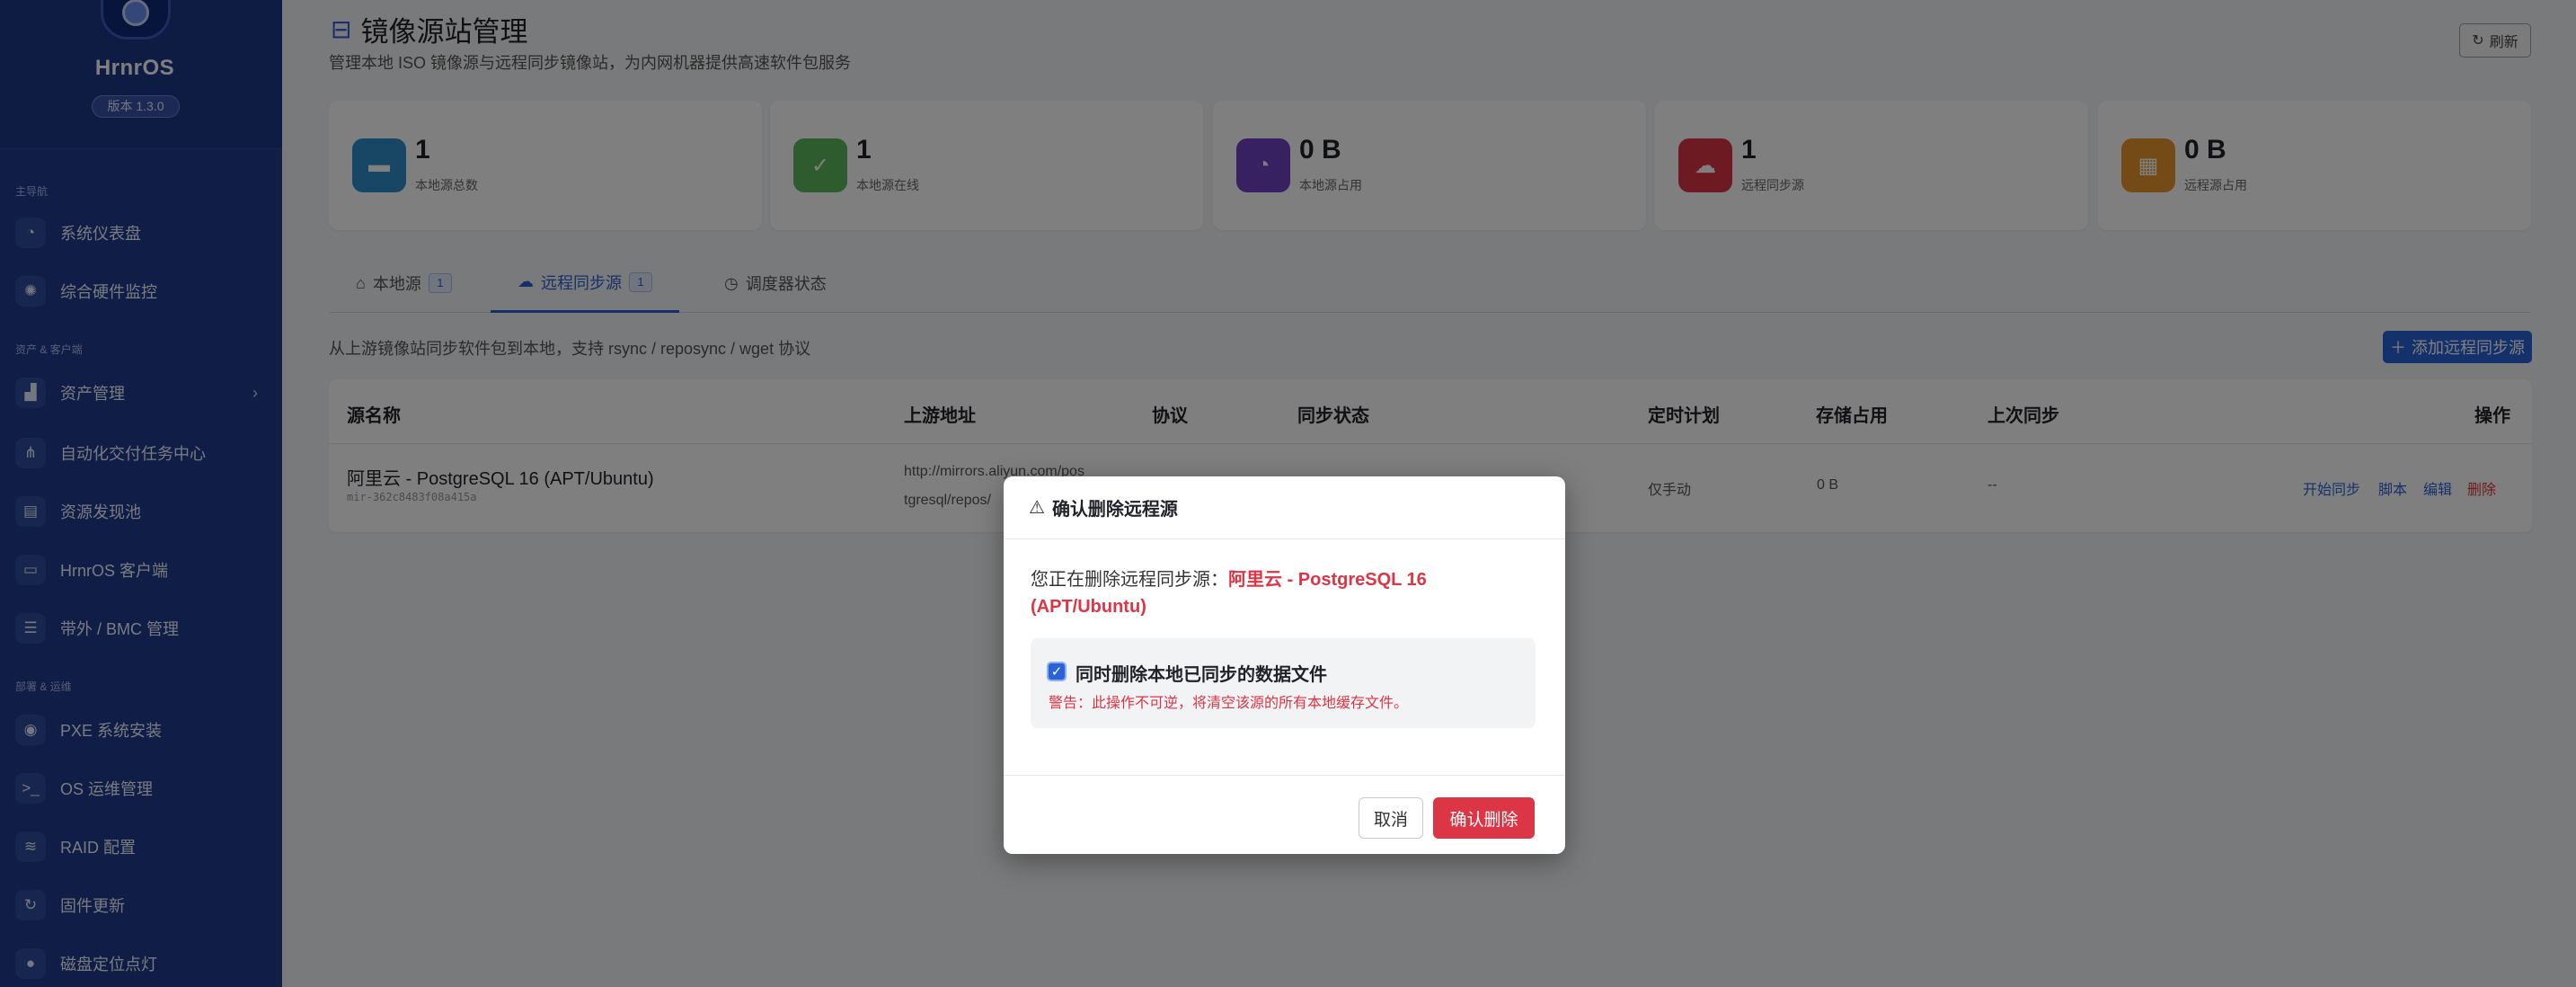 The width and height of the screenshot is (2576, 987). Describe the element at coordinates (1201, 673) in the screenshot. I see `checkbox-label: 同时删除本地已同步的数据文件` at that location.